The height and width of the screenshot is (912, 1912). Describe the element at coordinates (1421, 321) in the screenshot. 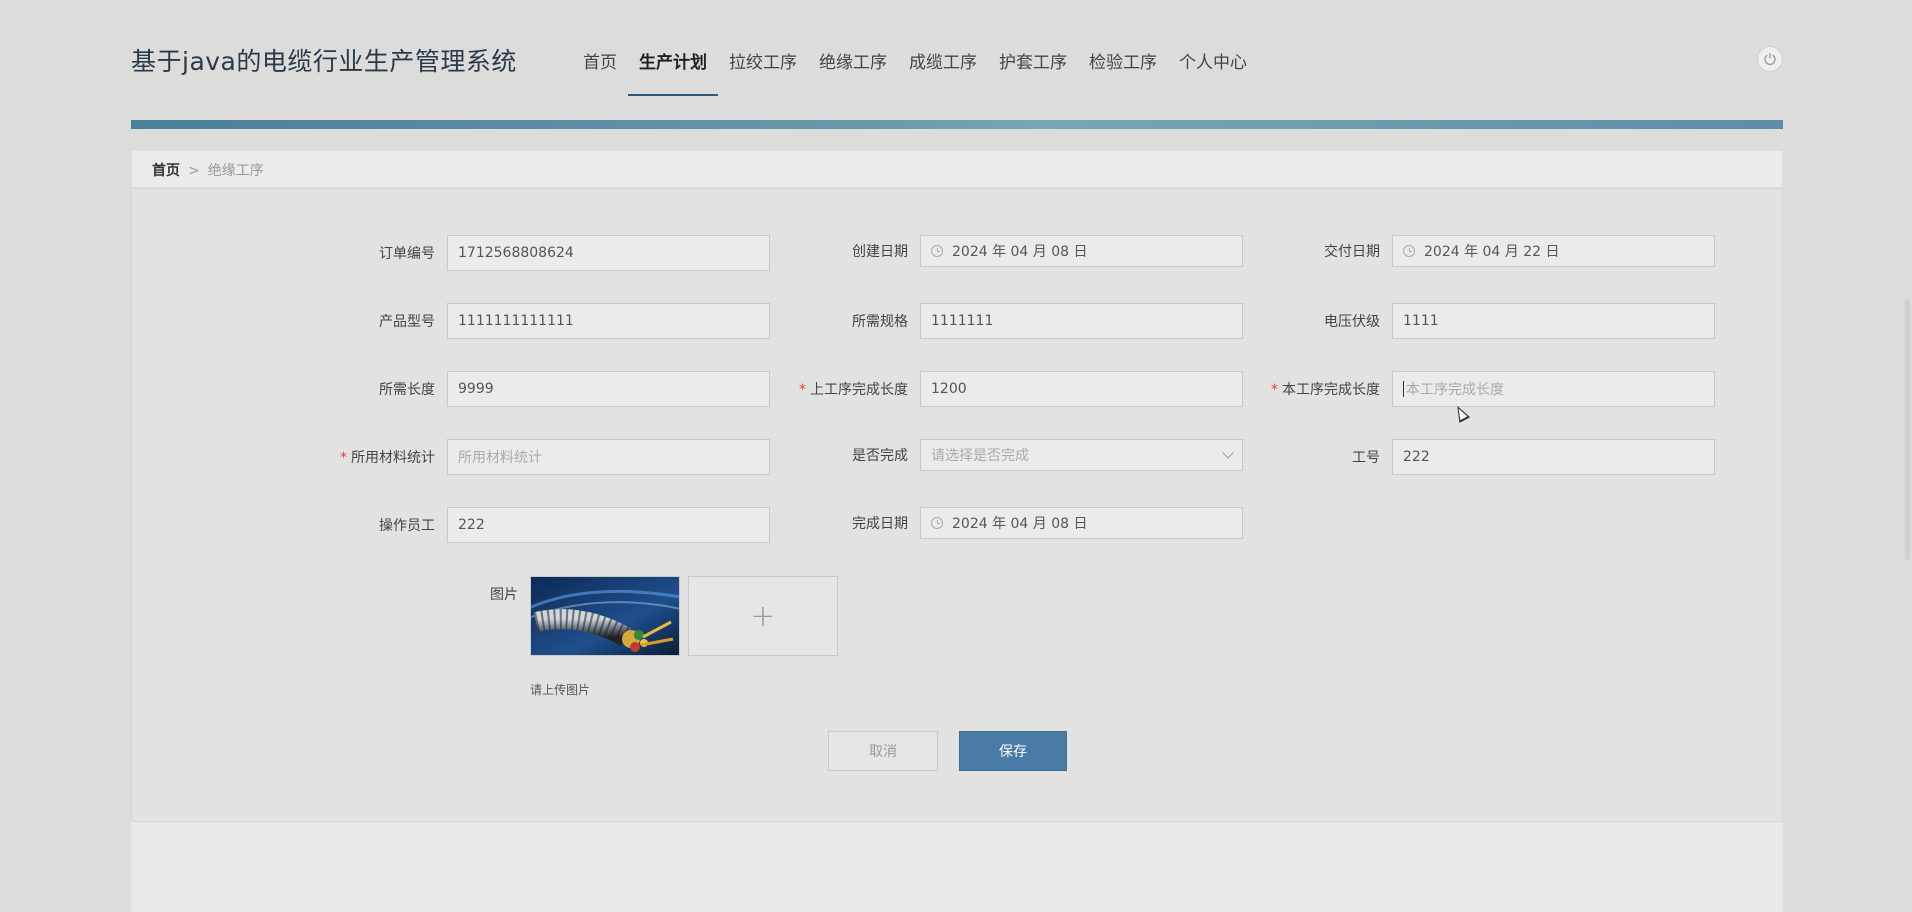

I see `voltage-value: 1111` at that location.